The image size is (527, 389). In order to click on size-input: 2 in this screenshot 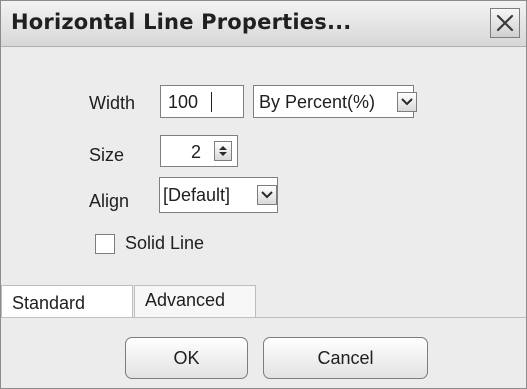, I will do `click(199, 151)`.